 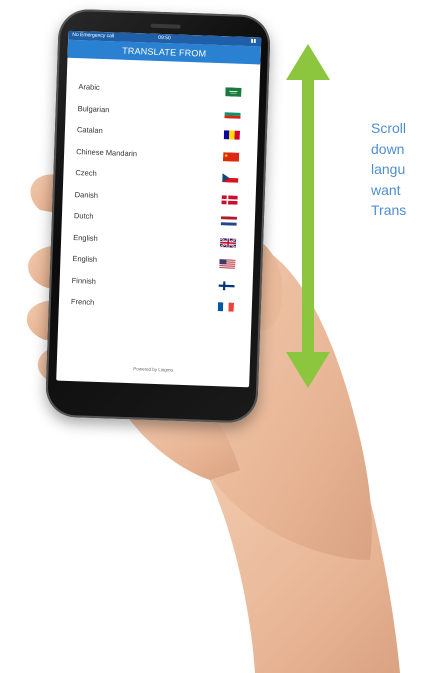 What do you see at coordinates (231, 156) in the screenshot?
I see `china-flag-icon` at bounding box center [231, 156].